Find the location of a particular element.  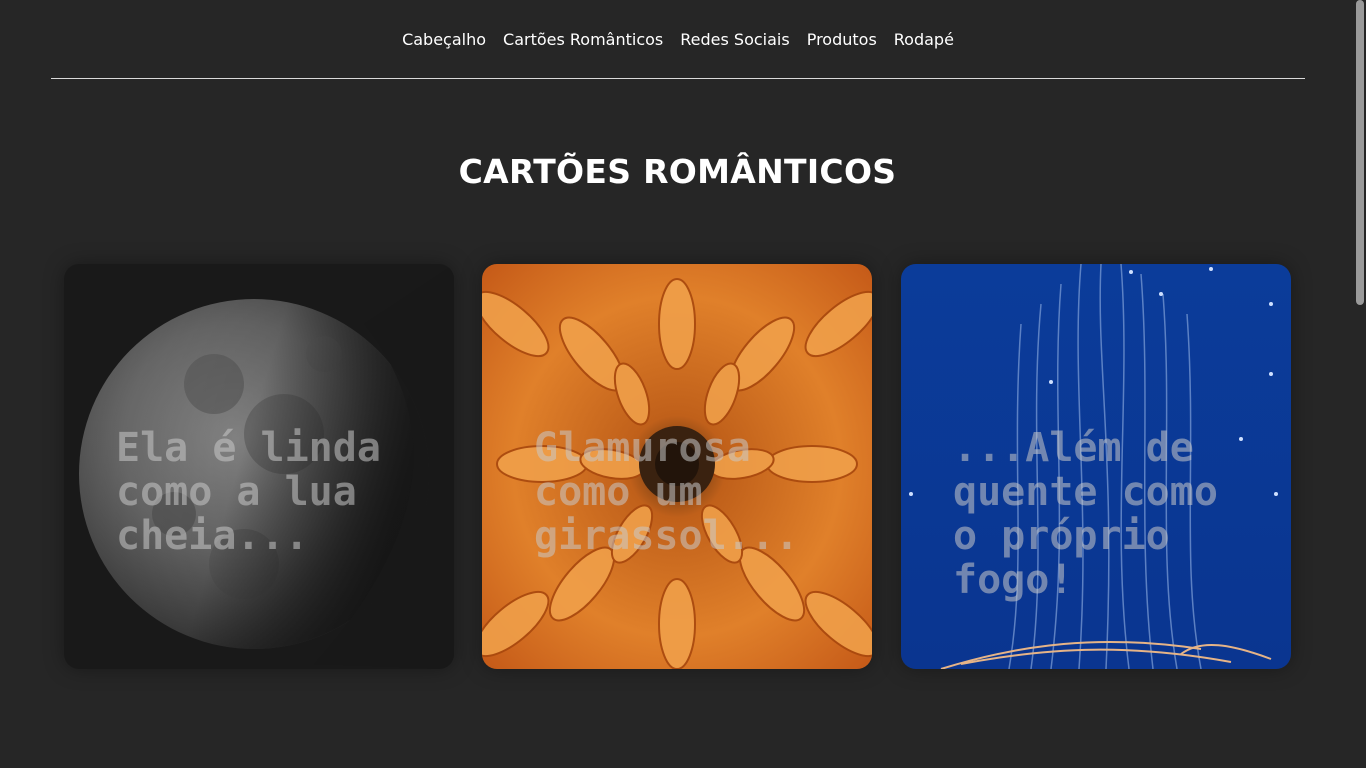

card-text-jellyfish: ...Além de quente como o próprio fogo! is located at coordinates (1085, 514).